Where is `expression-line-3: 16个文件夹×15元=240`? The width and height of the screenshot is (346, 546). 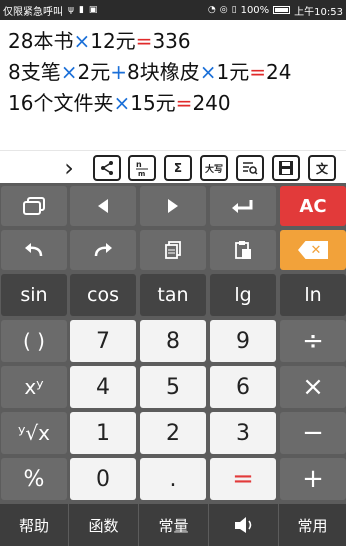 expression-line-3: 16个文件夹×15元=240 is located at coordinates (173, 103).